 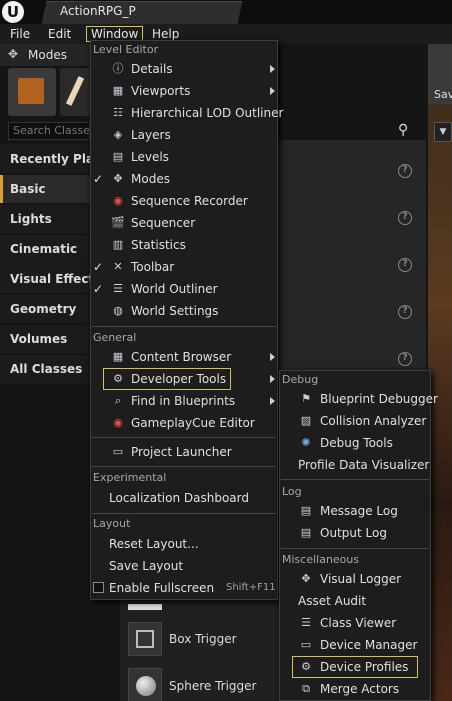 What do you see at coordinates (379, 399) in the screenshot?
I see `menu-item-label: Blueprint Debugger` at bounding box center [379, 399].